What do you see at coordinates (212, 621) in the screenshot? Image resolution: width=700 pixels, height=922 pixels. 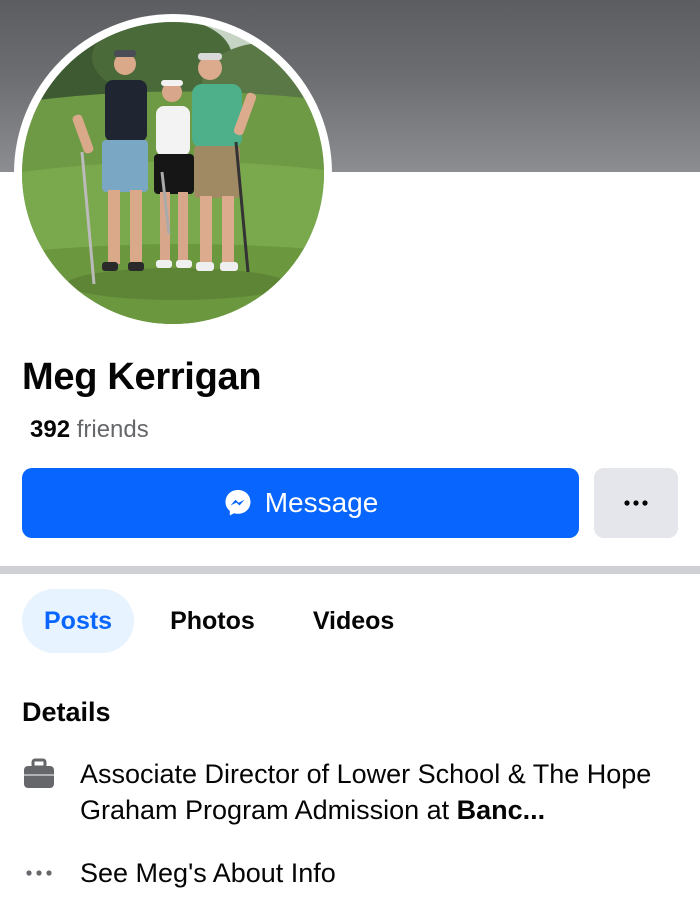 I see `tab-photos: Photos` at bounding box center [212, 621].